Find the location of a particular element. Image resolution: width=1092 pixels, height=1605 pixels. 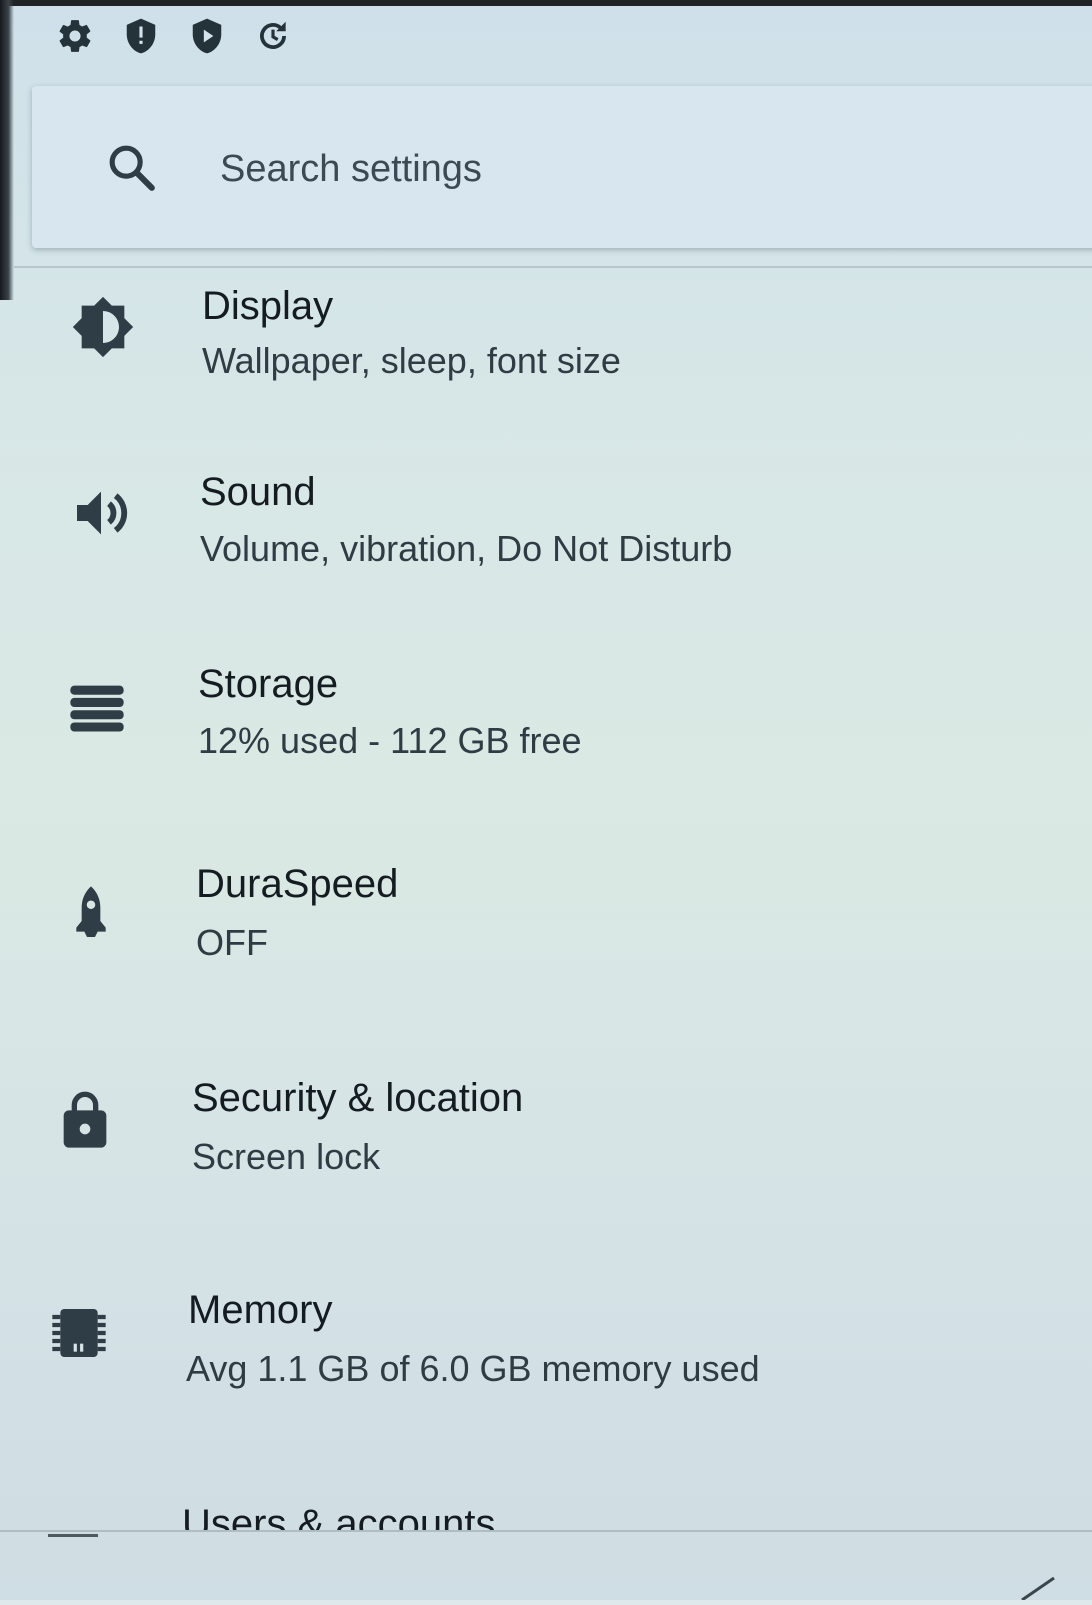

play-protect-icon is located at coordinates (207, 36).